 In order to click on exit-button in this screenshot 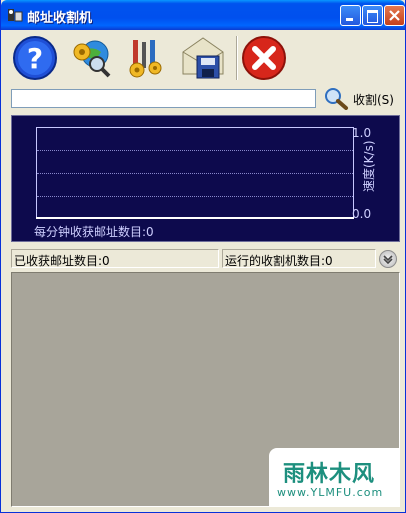, I will do `click(265, 58)`.